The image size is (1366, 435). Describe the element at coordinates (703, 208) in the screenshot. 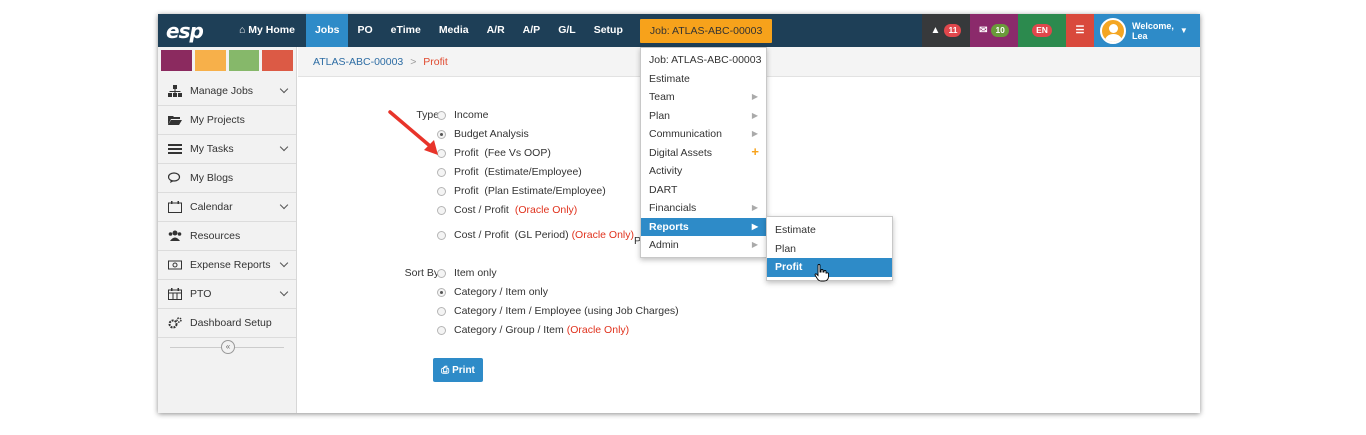

I see `menu-item-financials: Financials ▶` at that location.